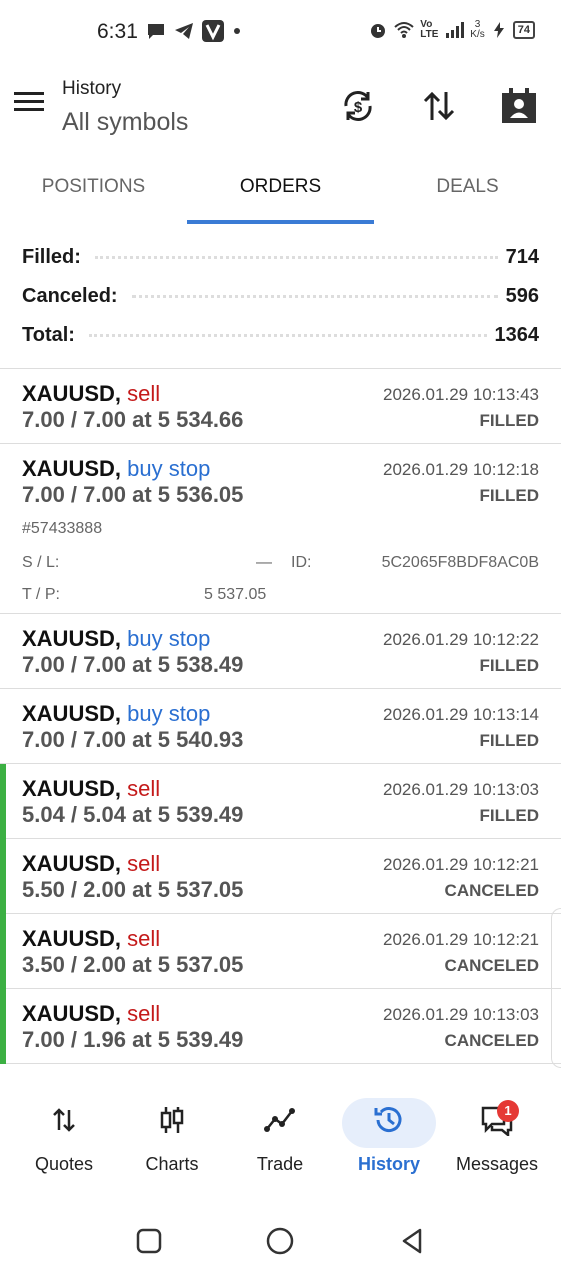 The image size is (561, 1280). What do you see at coordinates (378, 31) in the screenshot?
I see `alarm-icon` at bounding box center [378, 31].